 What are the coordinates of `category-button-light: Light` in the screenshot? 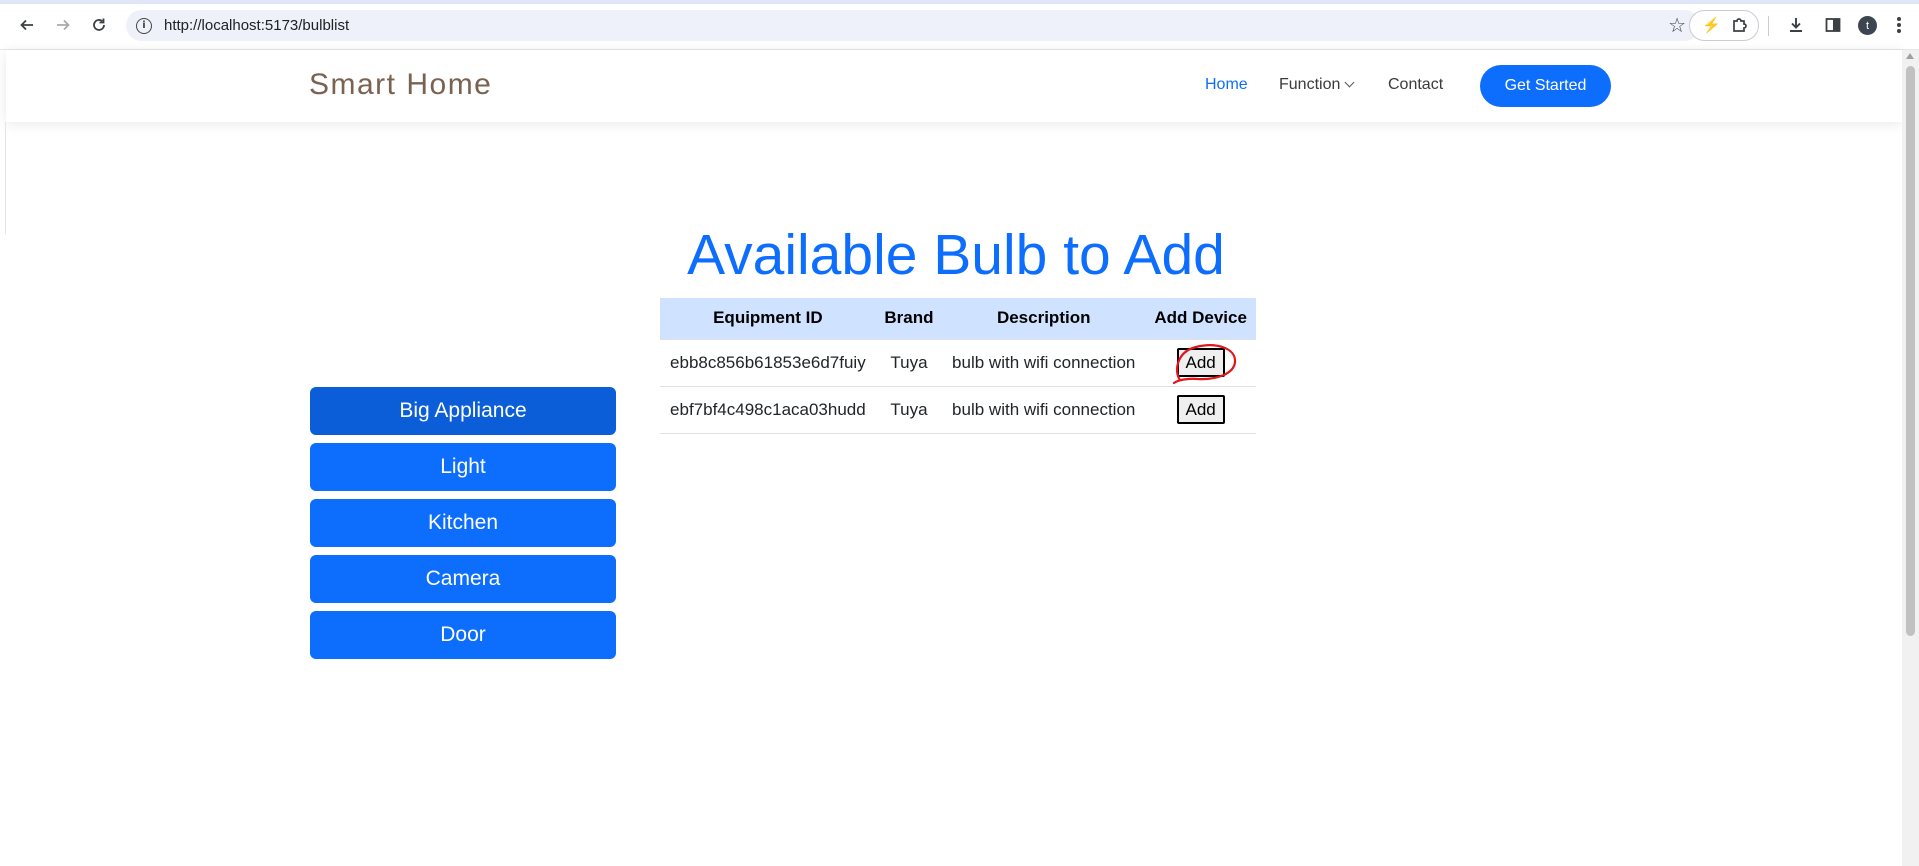 It's located at (463, 467).